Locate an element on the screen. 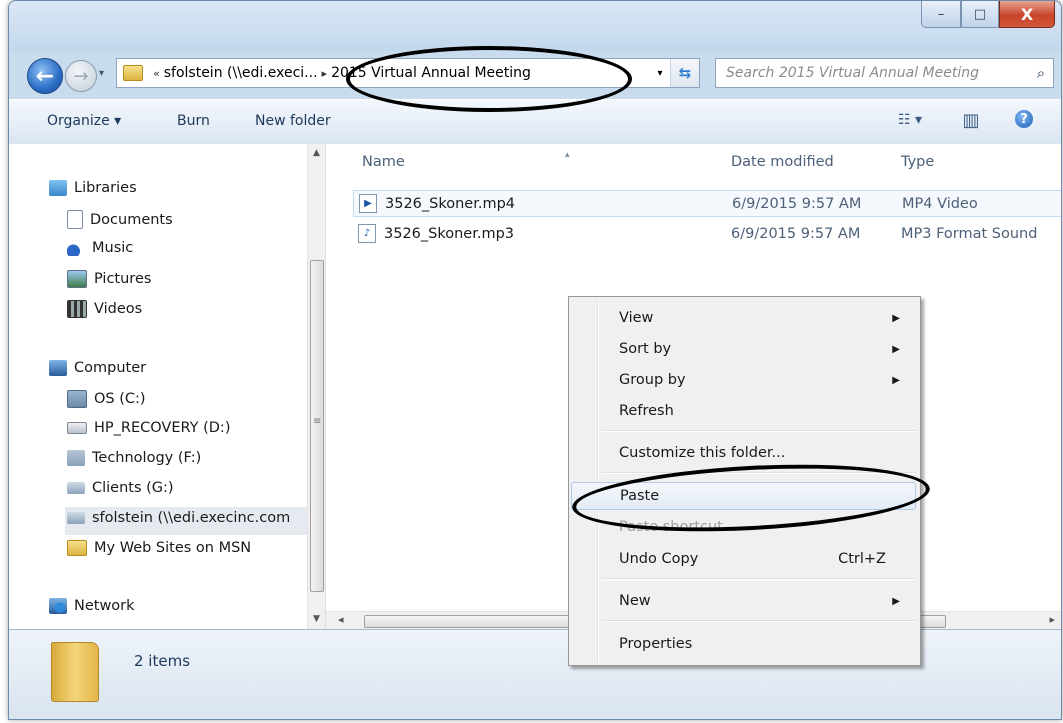 This screenshot has height=723, width=1063. menu-item-group-by: Group by ▶ is located at coordinates (743, 380).